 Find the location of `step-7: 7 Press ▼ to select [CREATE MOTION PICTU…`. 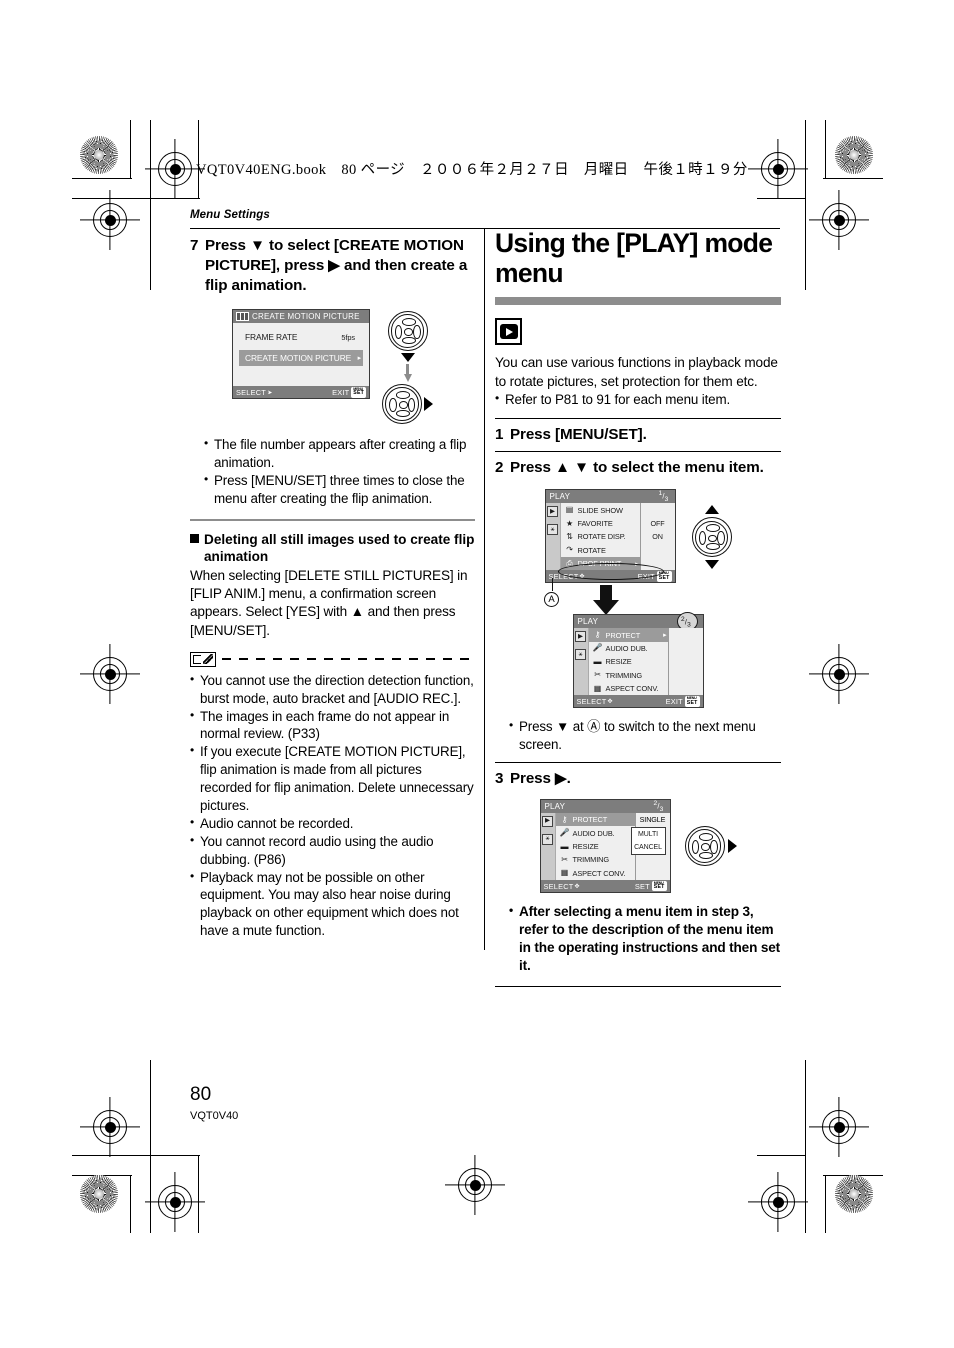

step-7: 7 Press ▼ to select [CREATE MOTION PICTU… is located at coordinates (332, 265).